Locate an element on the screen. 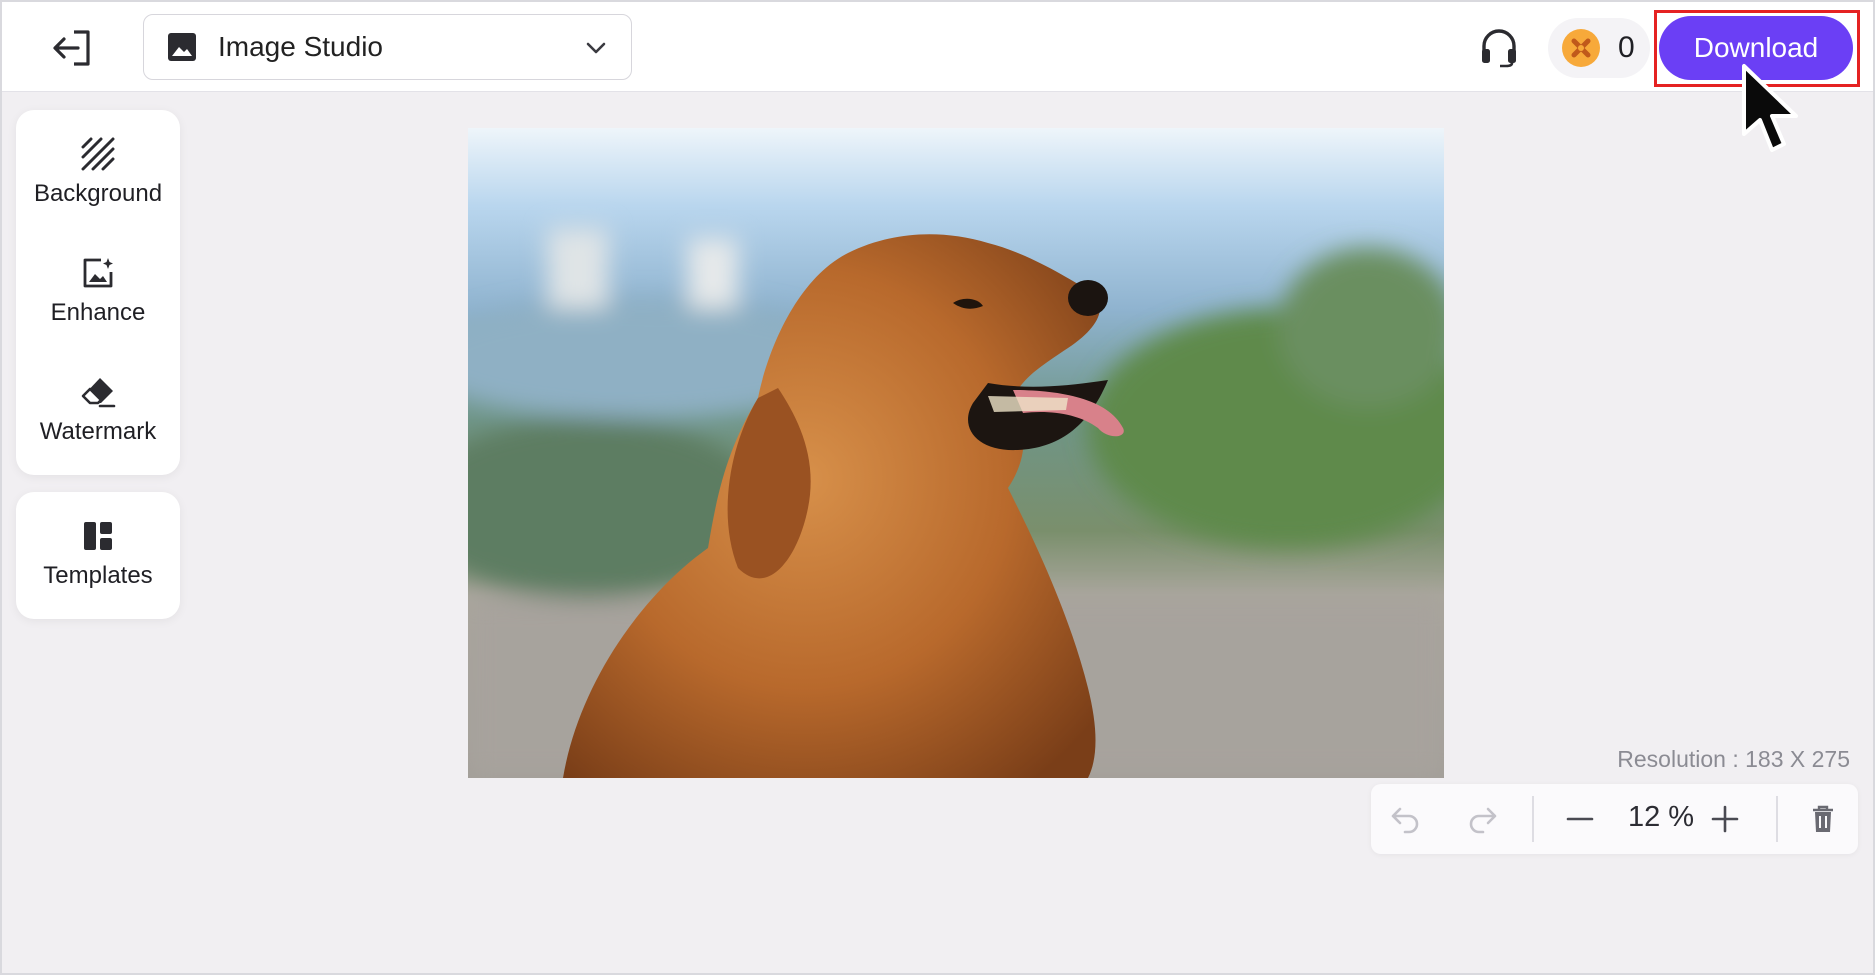  templates-panel: Templates is located at coordinates (98, 555).